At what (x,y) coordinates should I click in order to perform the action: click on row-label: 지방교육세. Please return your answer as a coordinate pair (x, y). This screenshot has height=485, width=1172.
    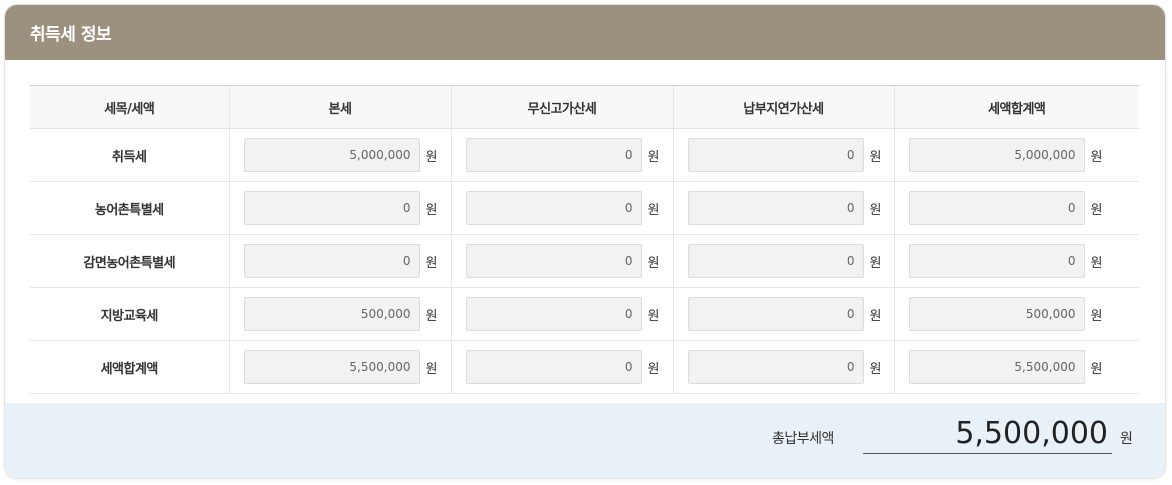
    Looking at the image, I should click on (129, 314).